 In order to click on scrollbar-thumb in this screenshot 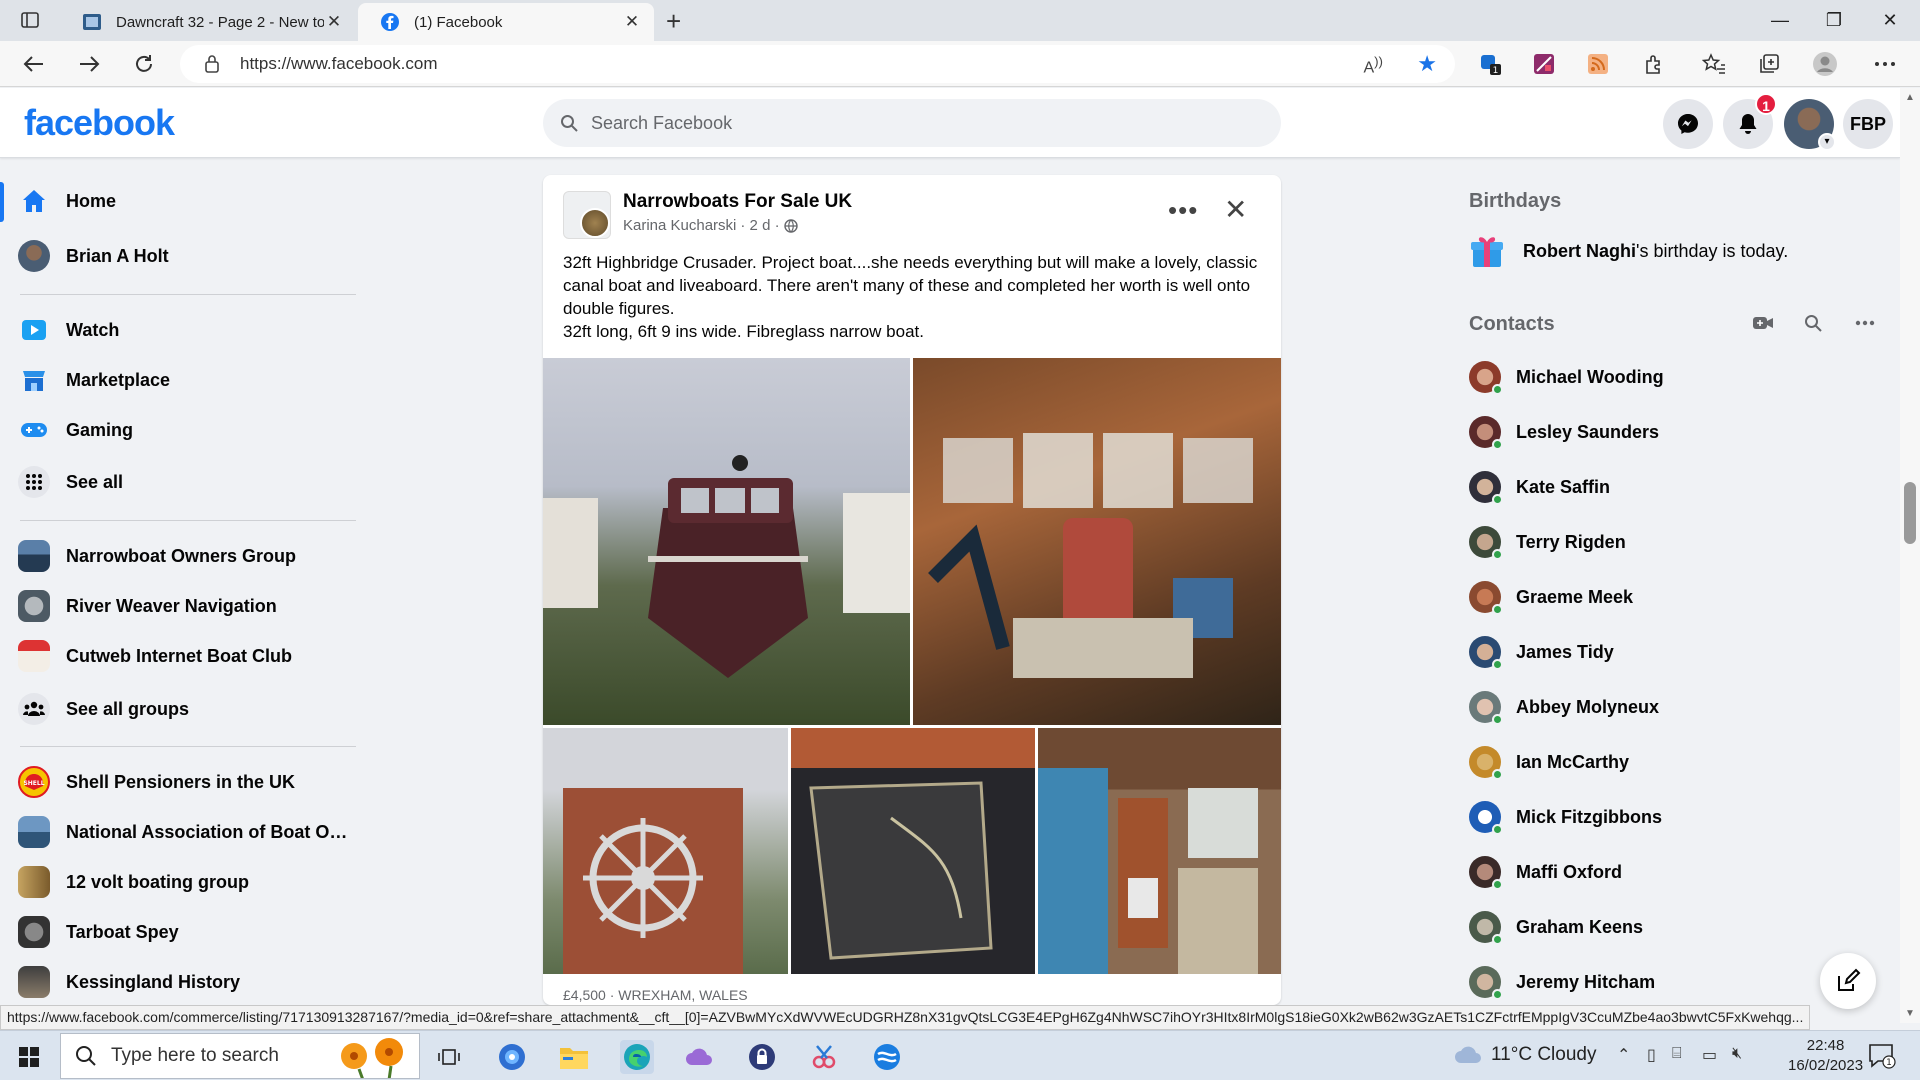, I will do `click(1910, 513)`.